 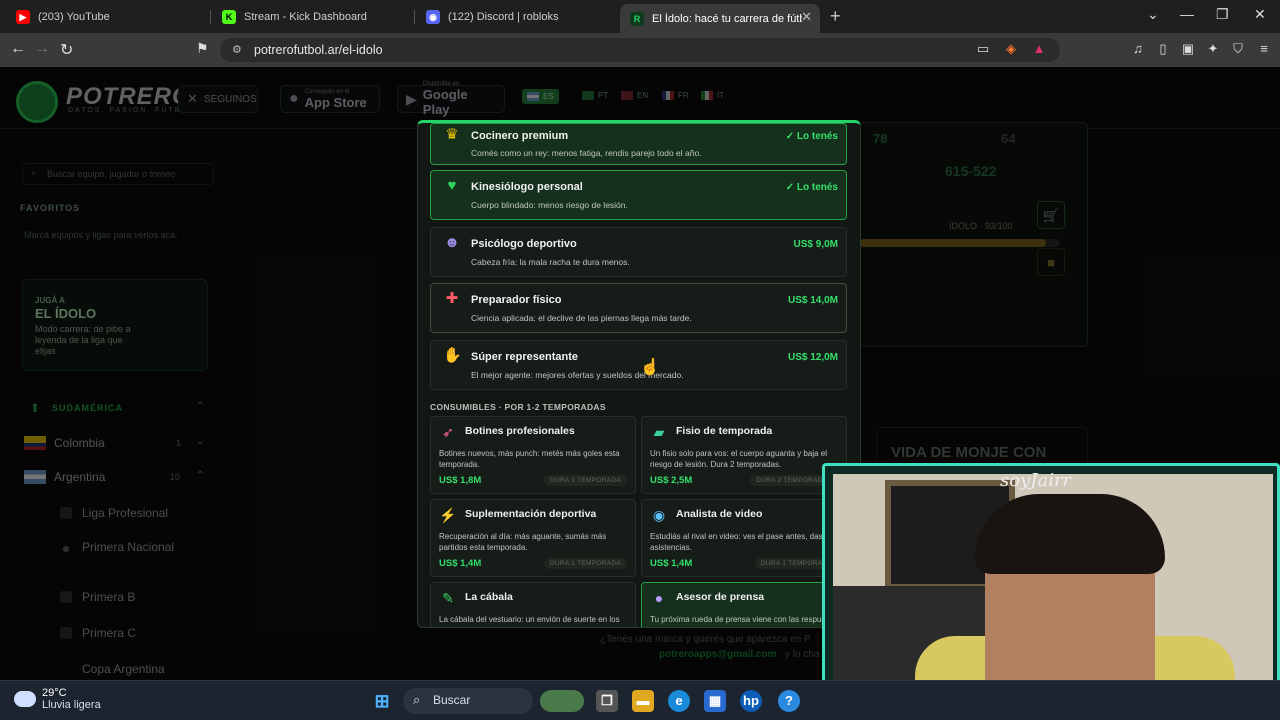 I want to click on task-view-icon: ❐, so click(x=607, y=701).